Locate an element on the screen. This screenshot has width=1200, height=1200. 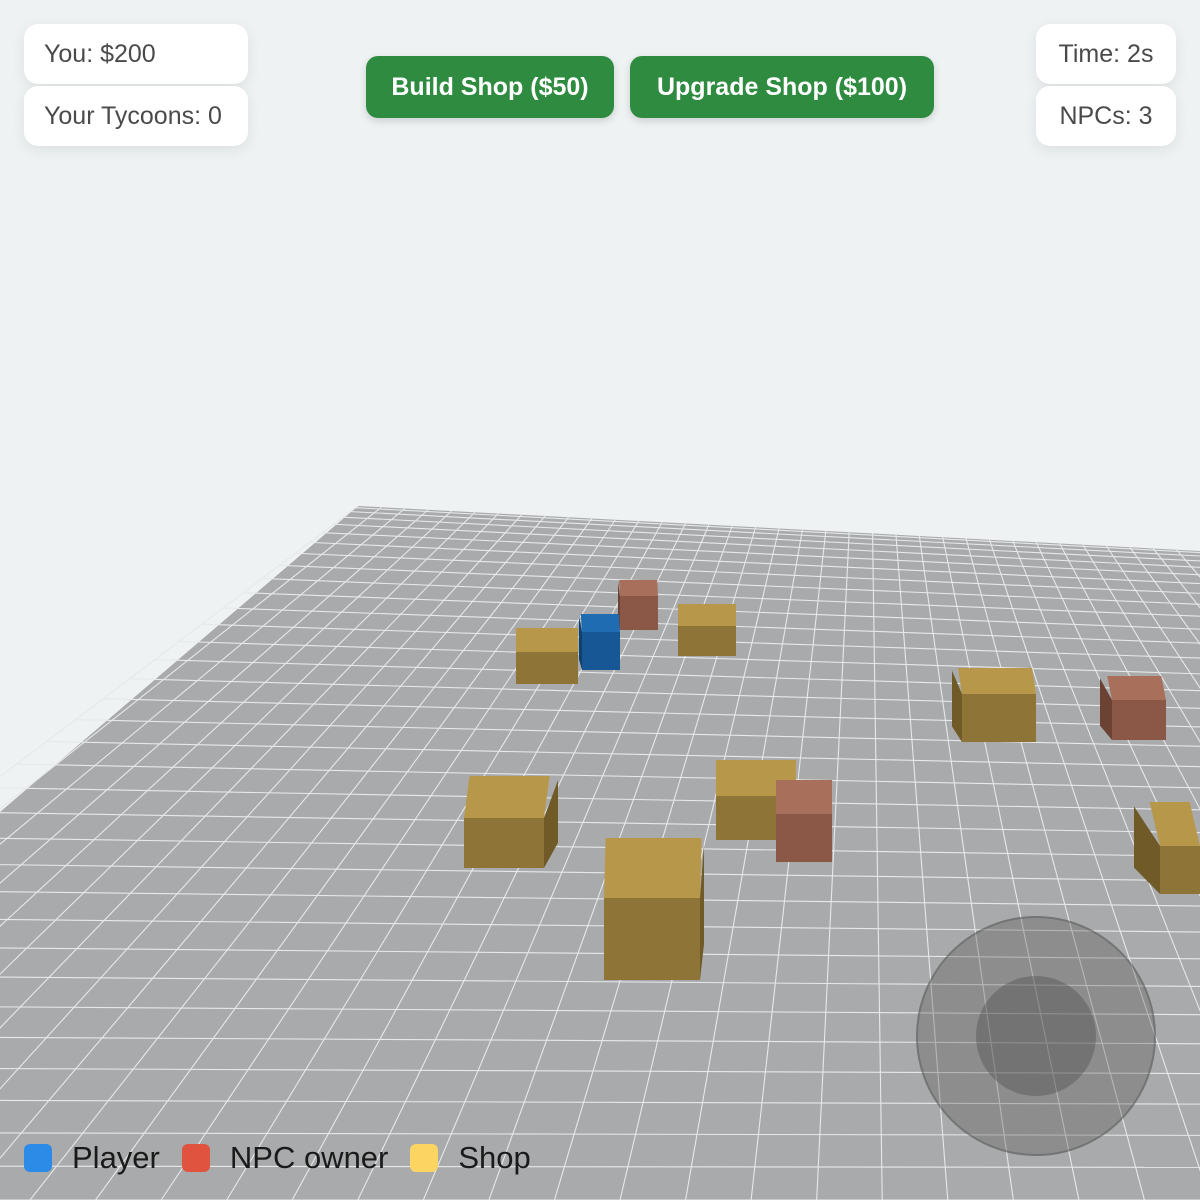
player-top-face is located at coordinates (600, 623).